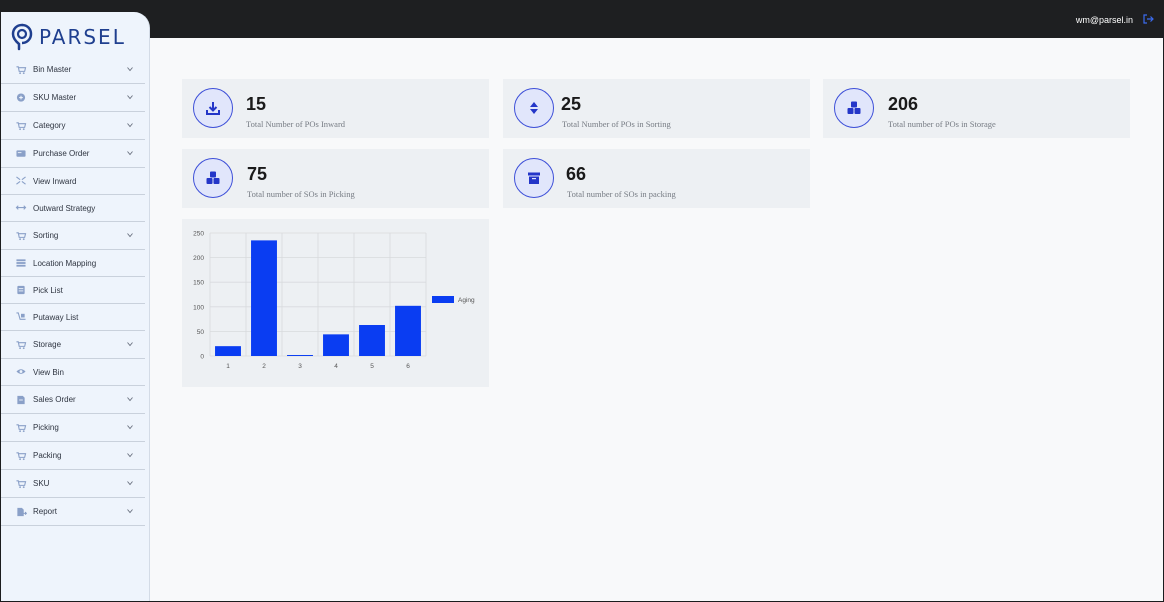 The width and height of the screenshot is (1164, 602). Describe the element at coordinates (256, 104) in the screenshot. I see `stat-value: 15` at that location.